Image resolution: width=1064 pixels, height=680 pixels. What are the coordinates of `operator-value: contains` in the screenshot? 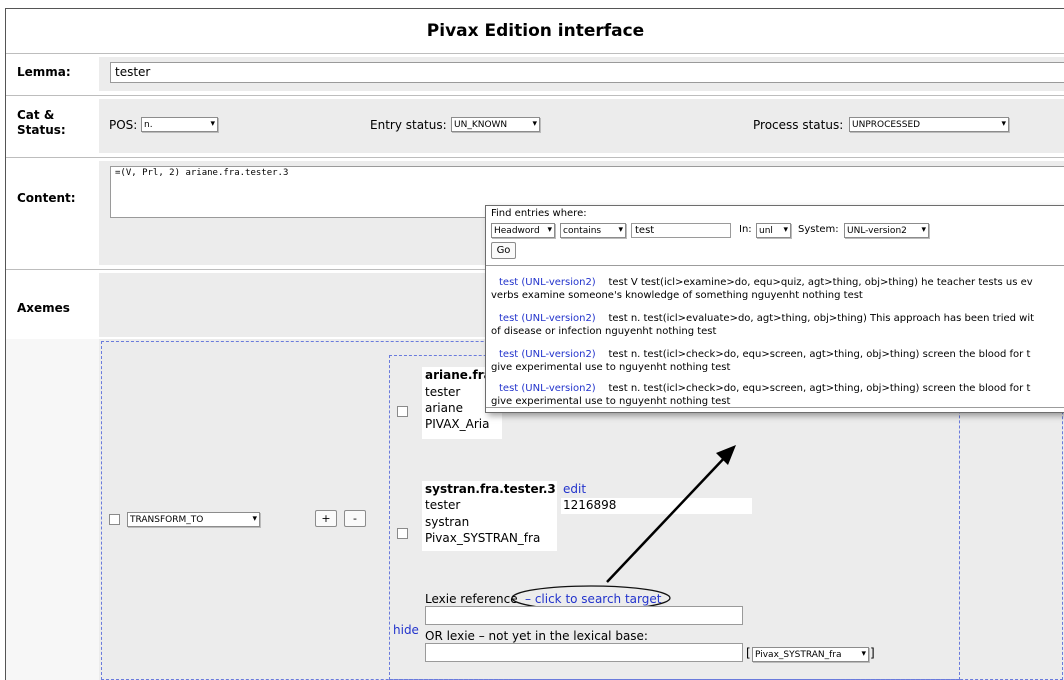 It's located at (582, 231).